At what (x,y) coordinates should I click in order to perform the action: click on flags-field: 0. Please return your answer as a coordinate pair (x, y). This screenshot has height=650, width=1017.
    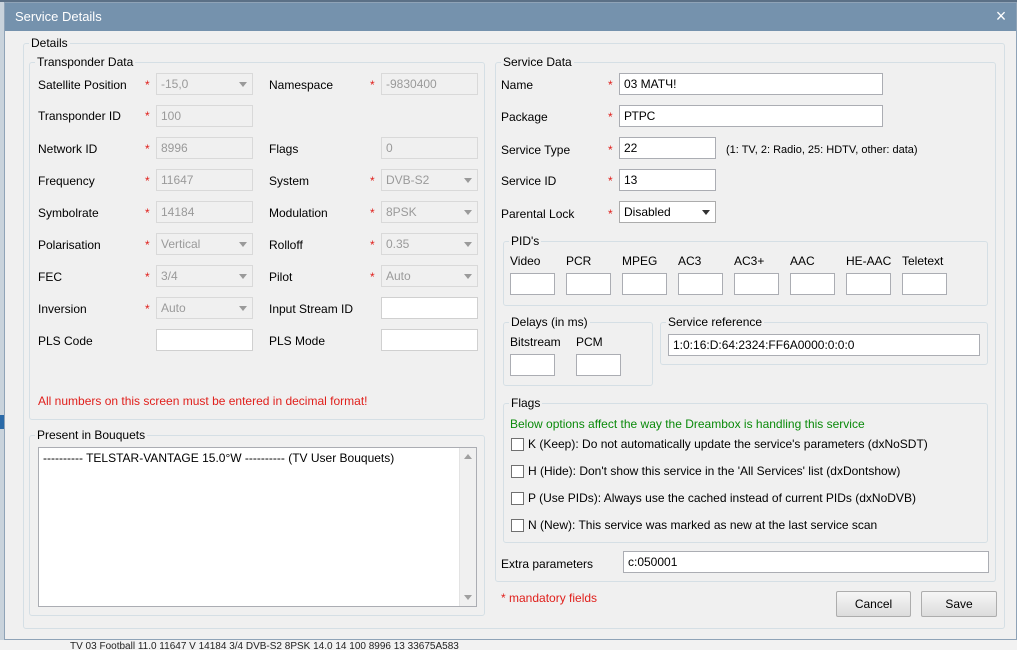
    Looking at the image, I should click on (429, 148).